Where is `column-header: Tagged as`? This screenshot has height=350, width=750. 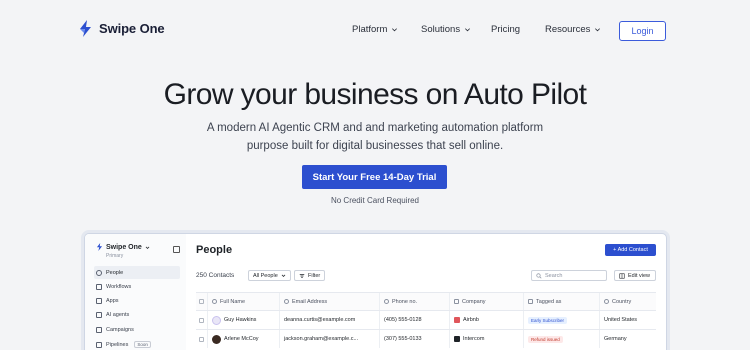 column-header: Tagged as is located at coordinates (562, 301).